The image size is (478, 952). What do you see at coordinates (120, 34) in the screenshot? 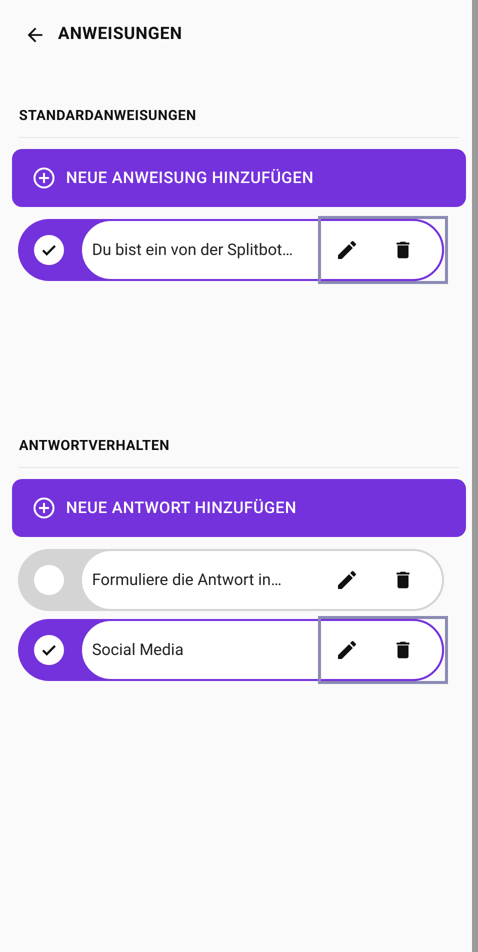
I see `page-title: ANWEISUNGEN` at bounding box center [120, 34].